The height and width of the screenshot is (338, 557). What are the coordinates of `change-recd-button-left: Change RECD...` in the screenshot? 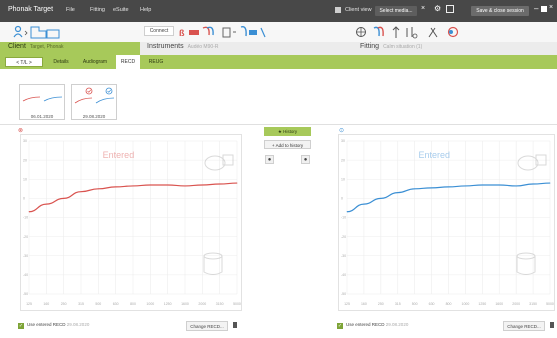 It's located at (524, 326).